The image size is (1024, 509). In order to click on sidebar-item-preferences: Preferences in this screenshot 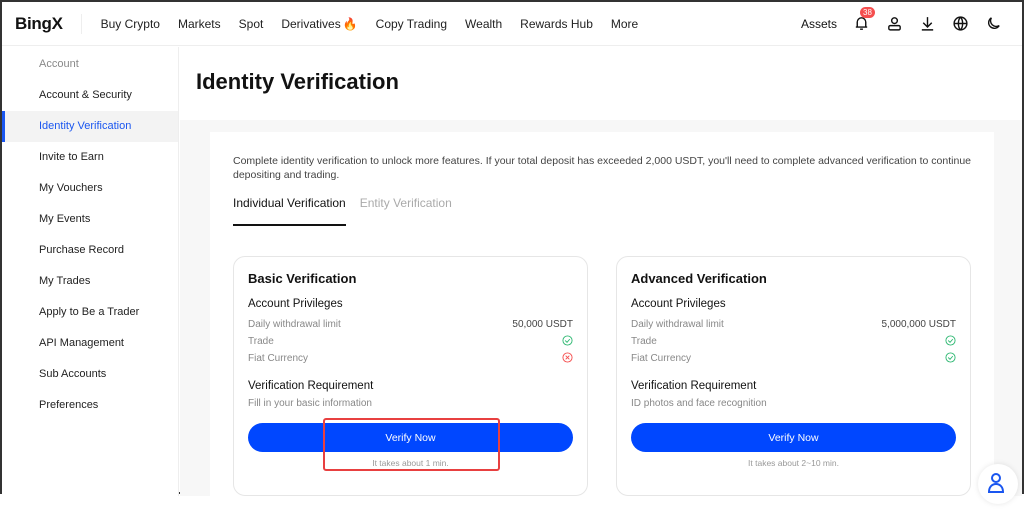, I will do `click(90, 405)`.